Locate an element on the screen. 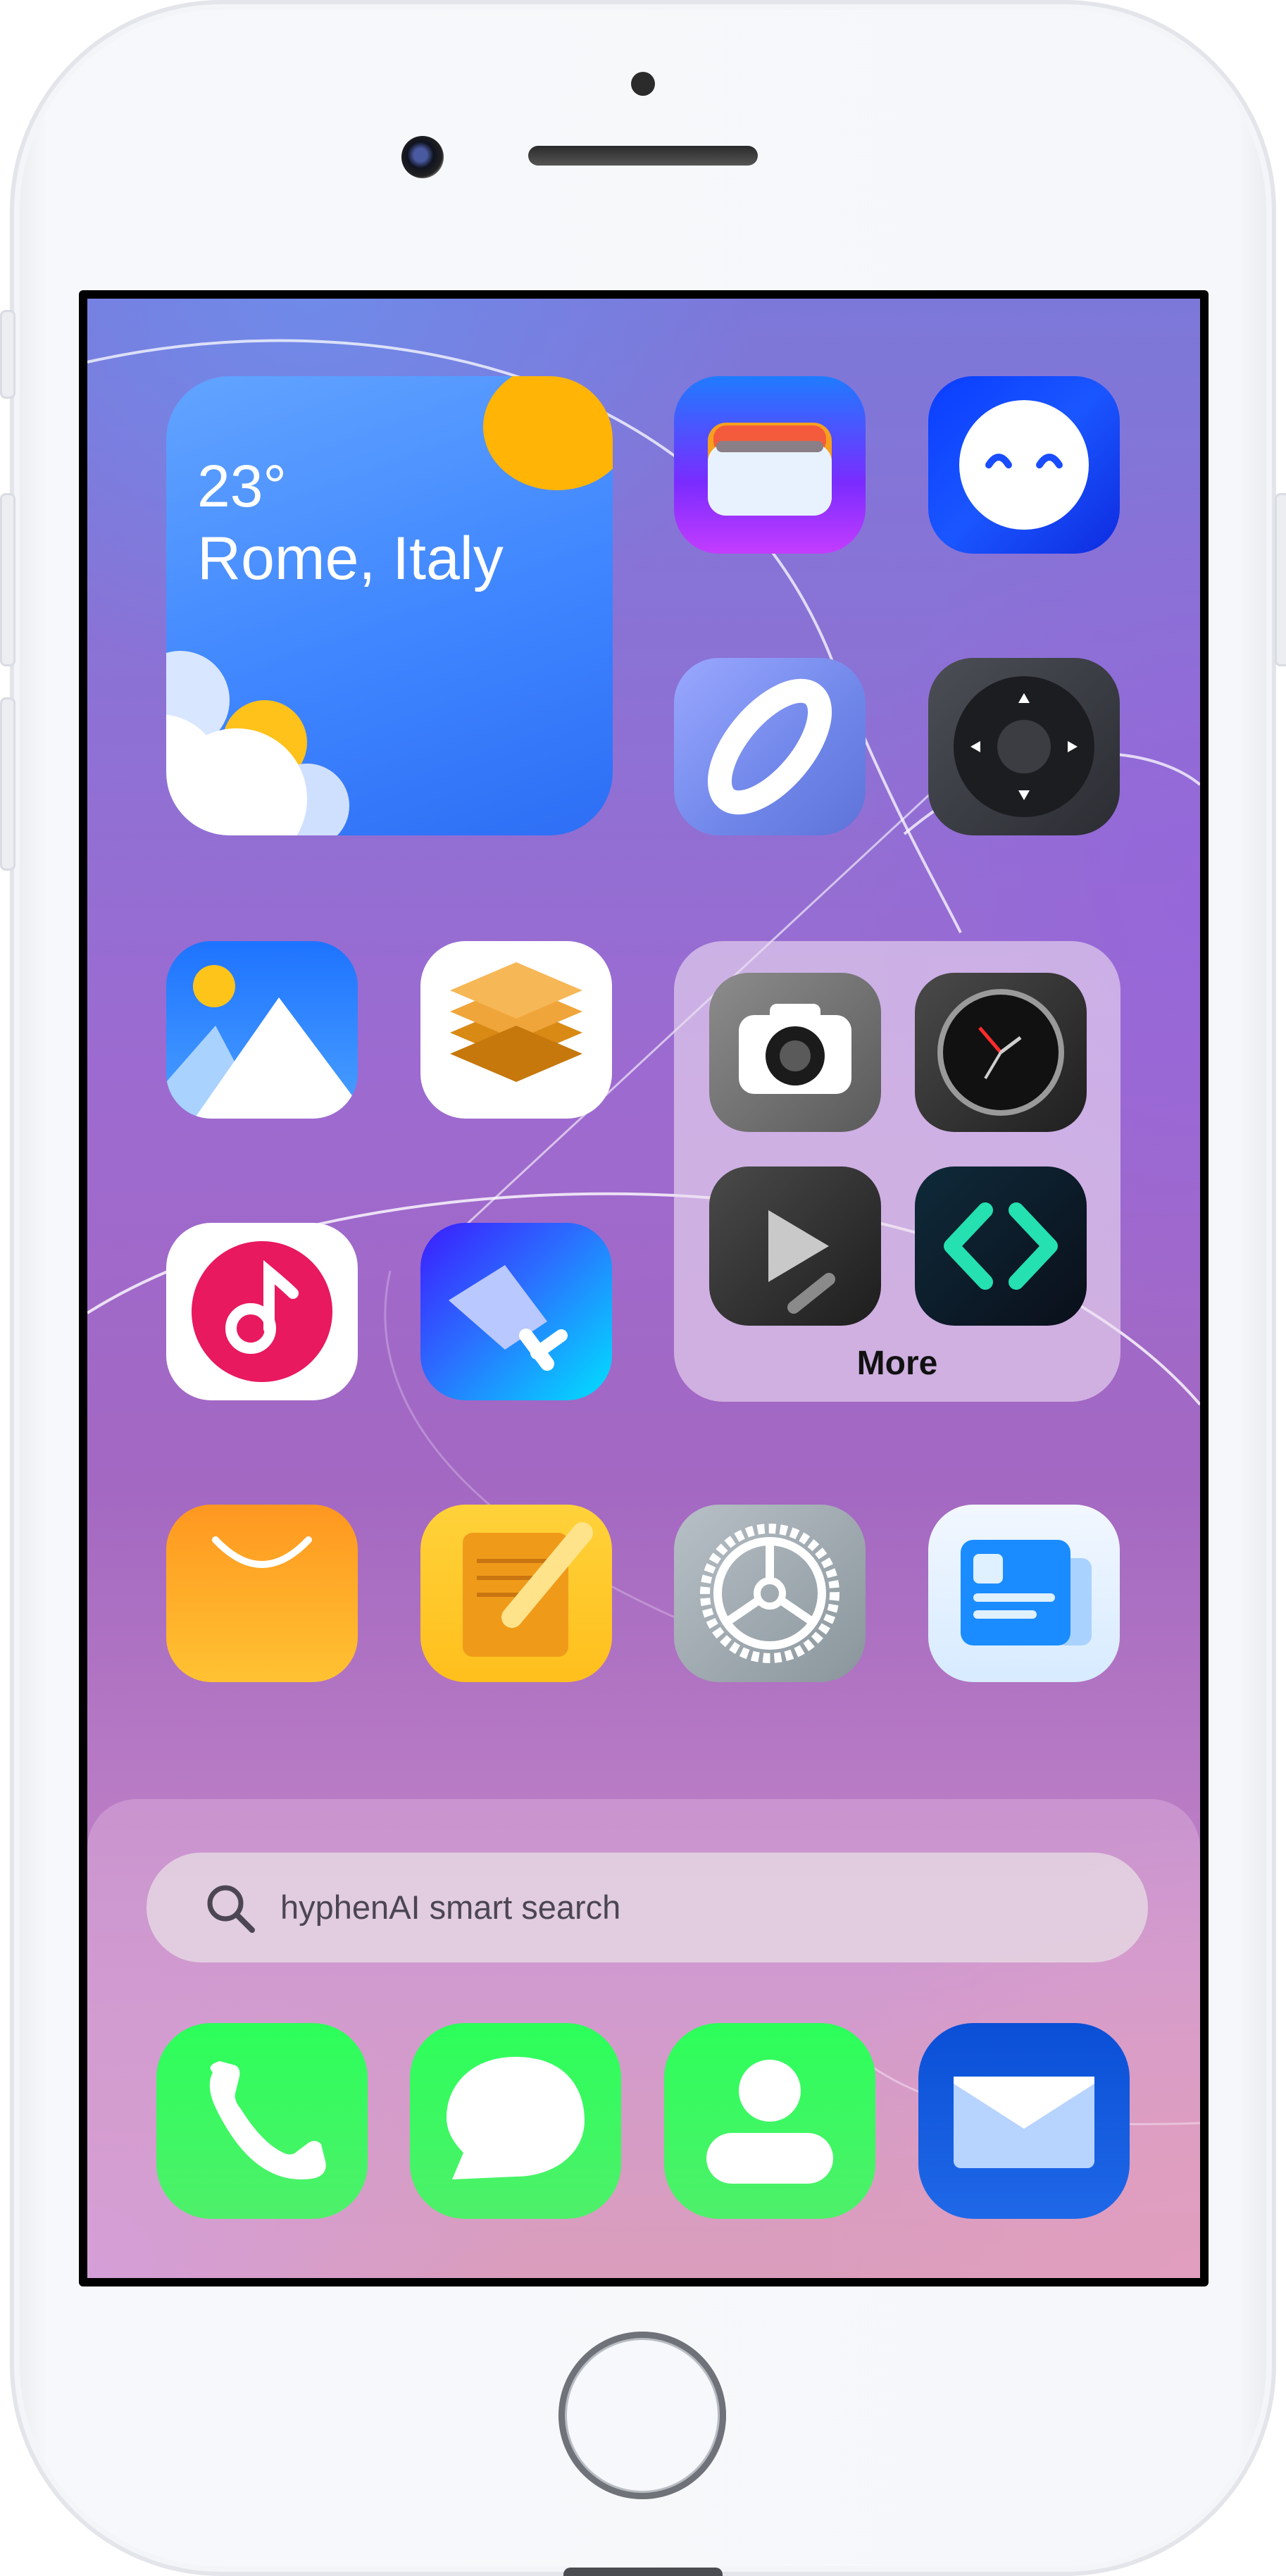 The width and height of the screenshot is (1286, 2576). smiley-chat-icon is located at coordinates (1024, 465).